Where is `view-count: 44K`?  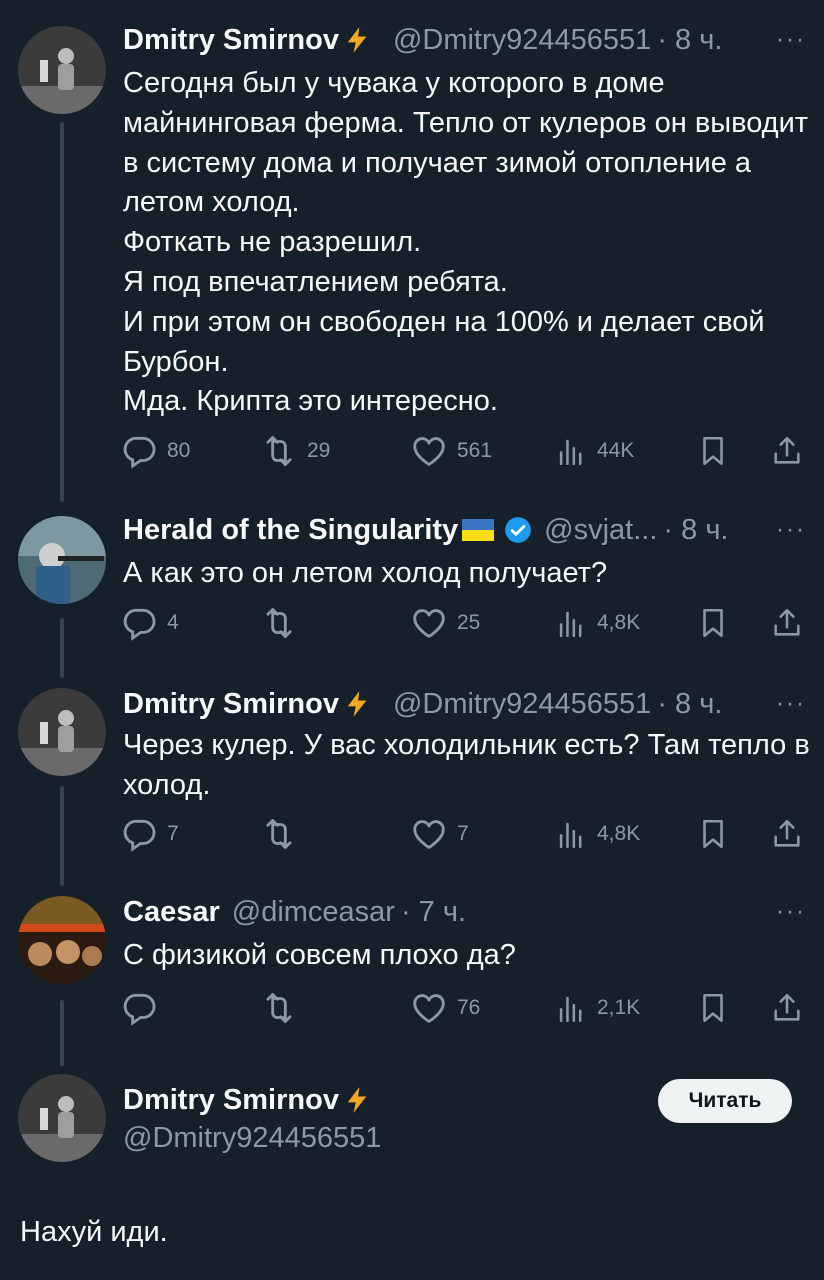 view-count: 44K is located at coordinates (616, 450).